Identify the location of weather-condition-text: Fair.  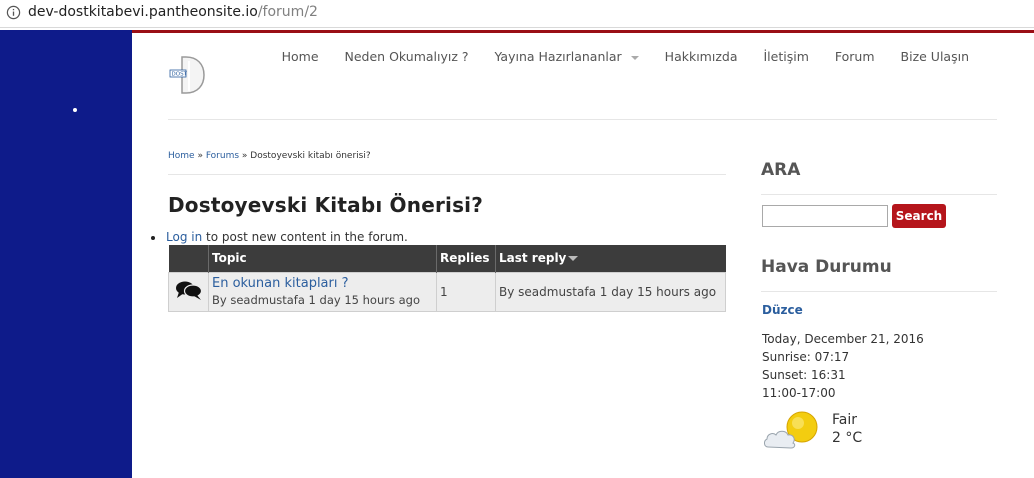
(844, 420).